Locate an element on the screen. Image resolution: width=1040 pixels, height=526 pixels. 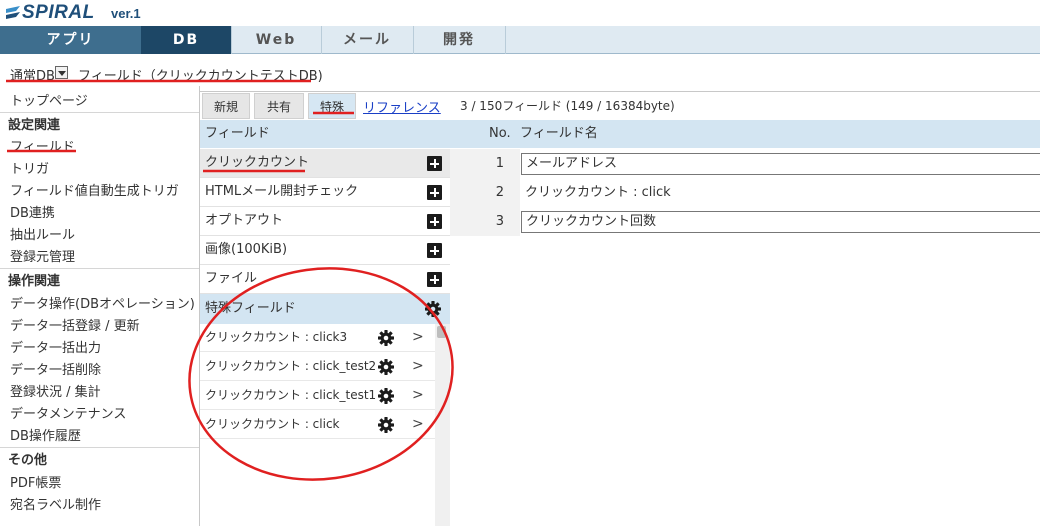
table-row: 2 クリックカウント : click is located at coordinates (745, 192).